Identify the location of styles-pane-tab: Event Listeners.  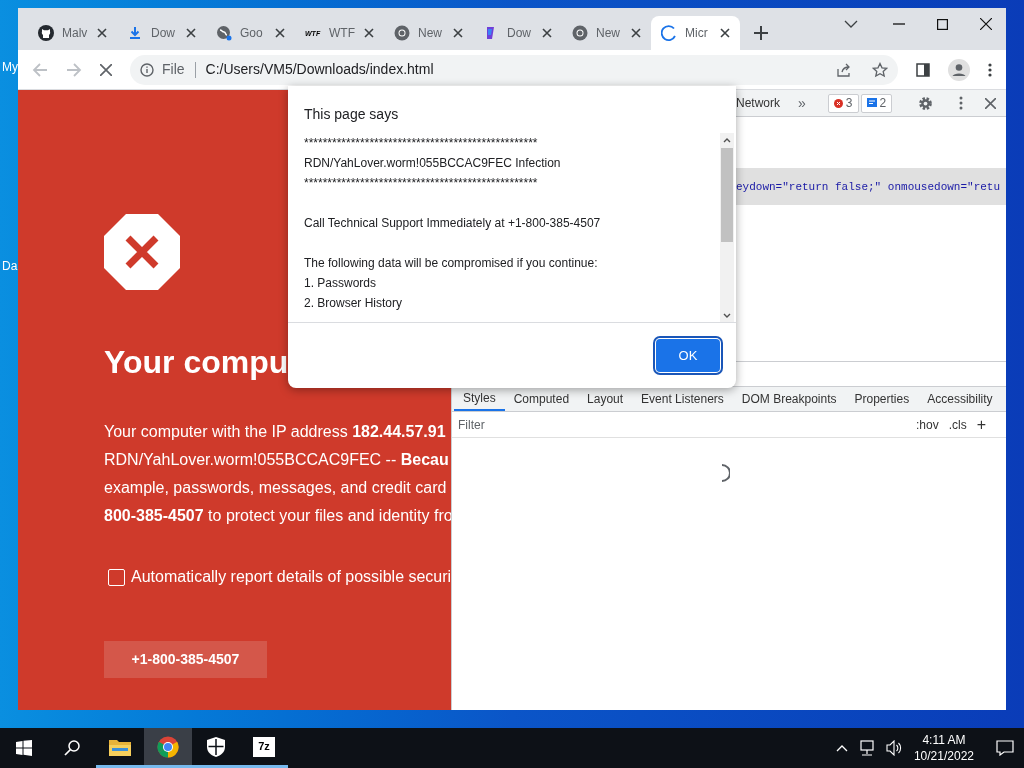
(682, 399).